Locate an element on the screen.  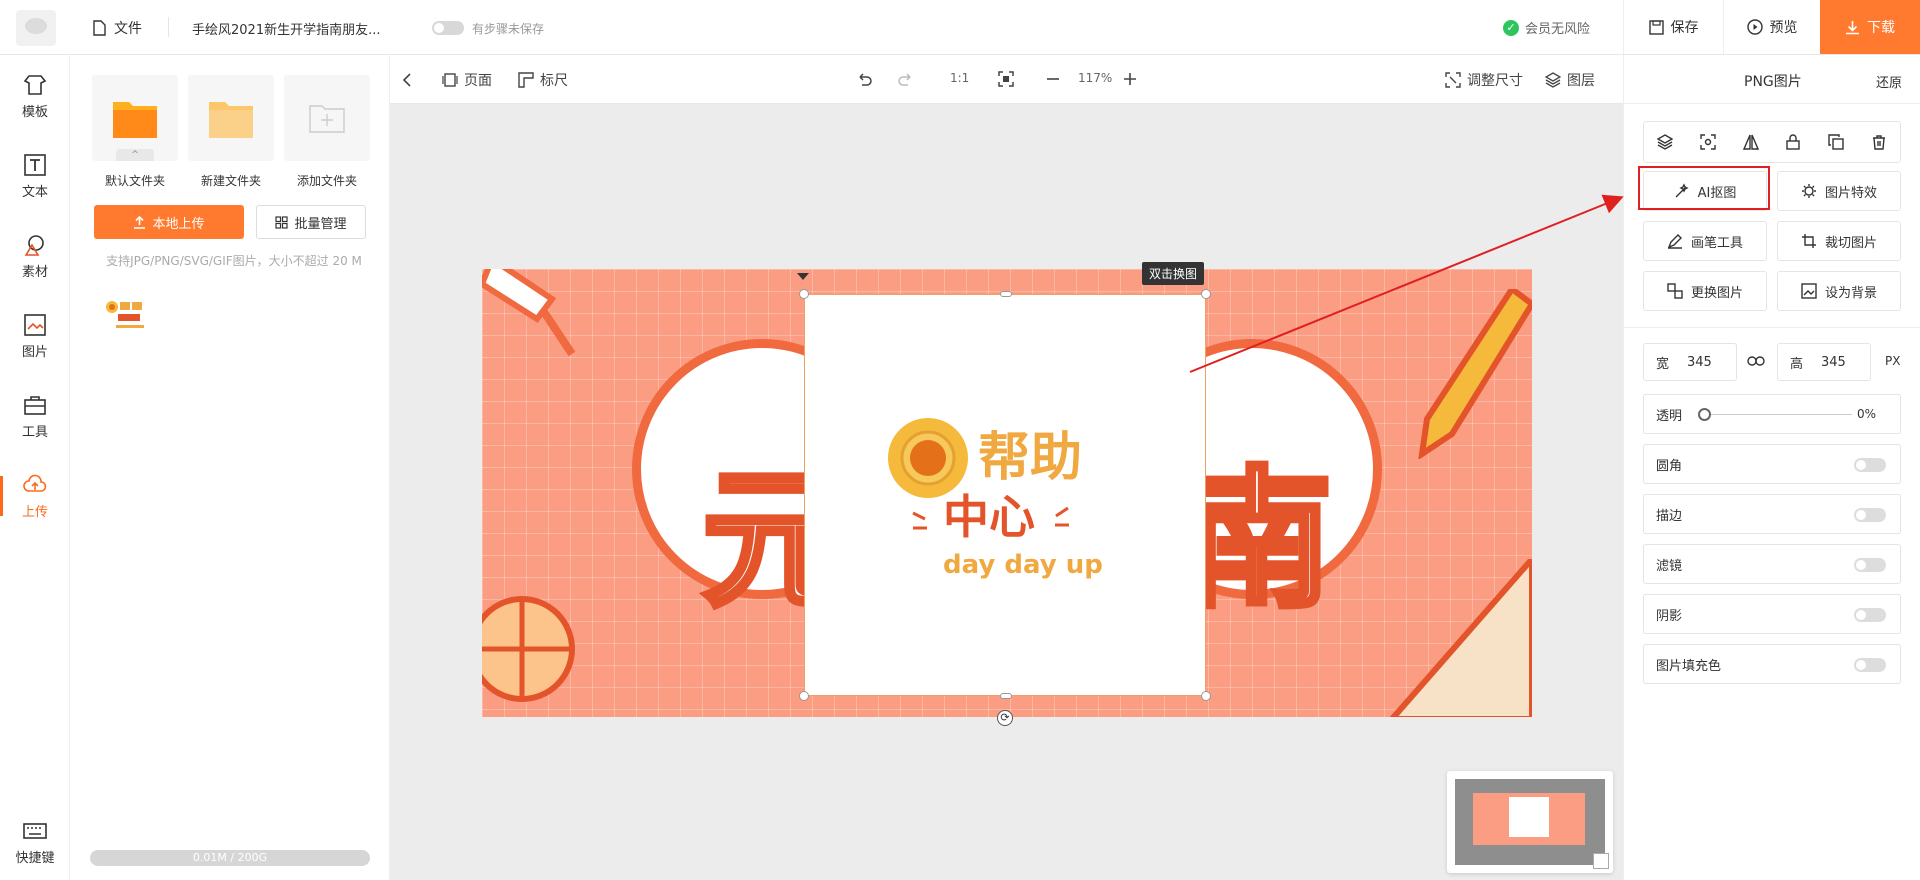
trash-icon is located at coordinates (1879, 142).